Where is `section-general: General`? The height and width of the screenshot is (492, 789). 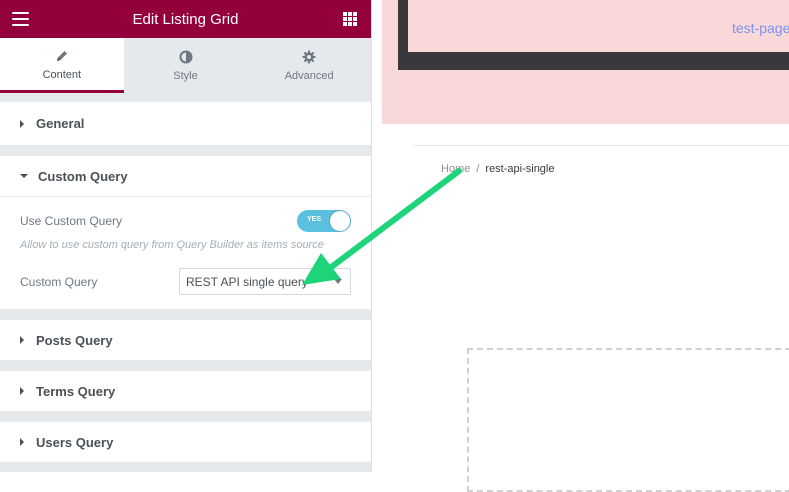 section-general: General is located at coordinates (185, 123).